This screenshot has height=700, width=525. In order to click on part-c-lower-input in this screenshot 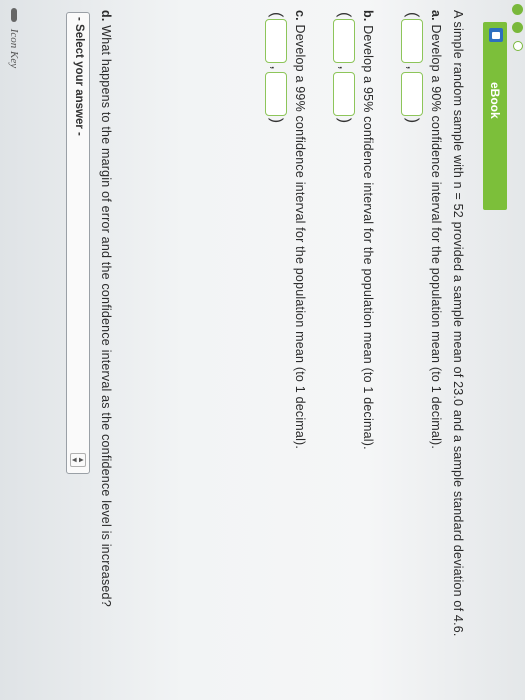, I will do `click(276, 41)`.